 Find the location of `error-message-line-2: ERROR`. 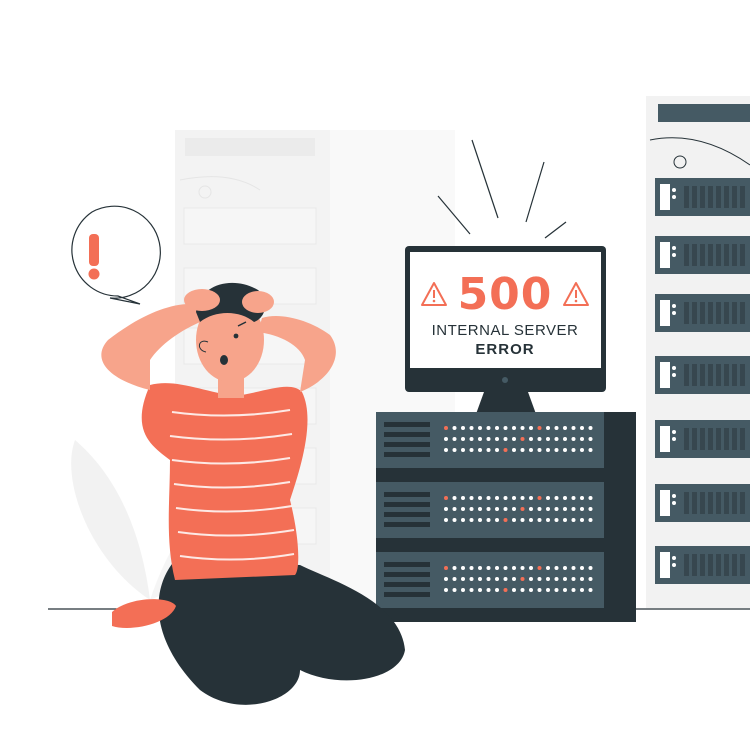

error-message-line-2: ERROR is located at coordinates (505, 349).